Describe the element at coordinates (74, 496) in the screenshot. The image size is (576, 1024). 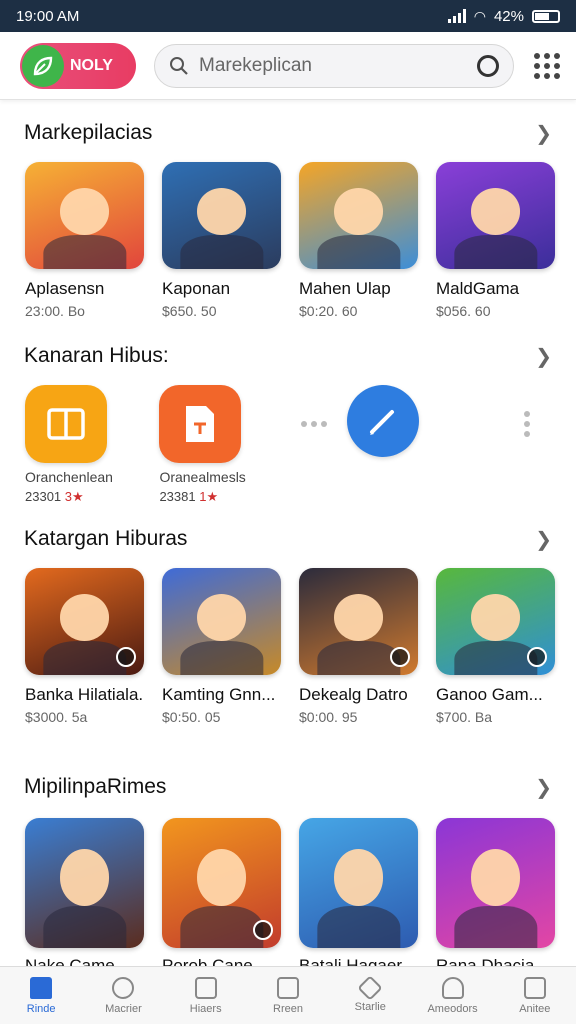
I see `rating: 3★` at that location.